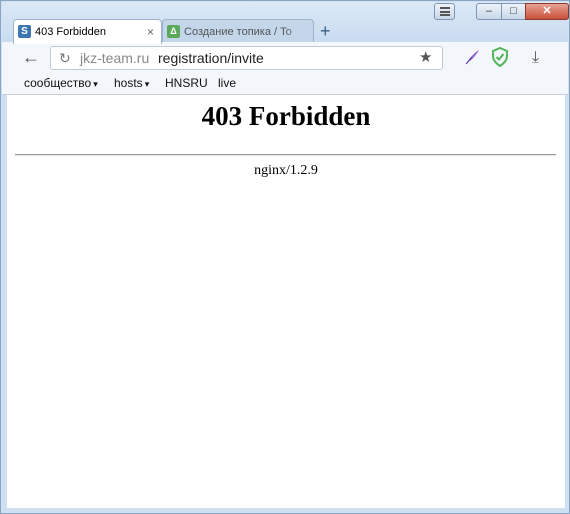 The width and height of the screenshot is (570, 514). I want to click on shield-icon, so click(500, 59).